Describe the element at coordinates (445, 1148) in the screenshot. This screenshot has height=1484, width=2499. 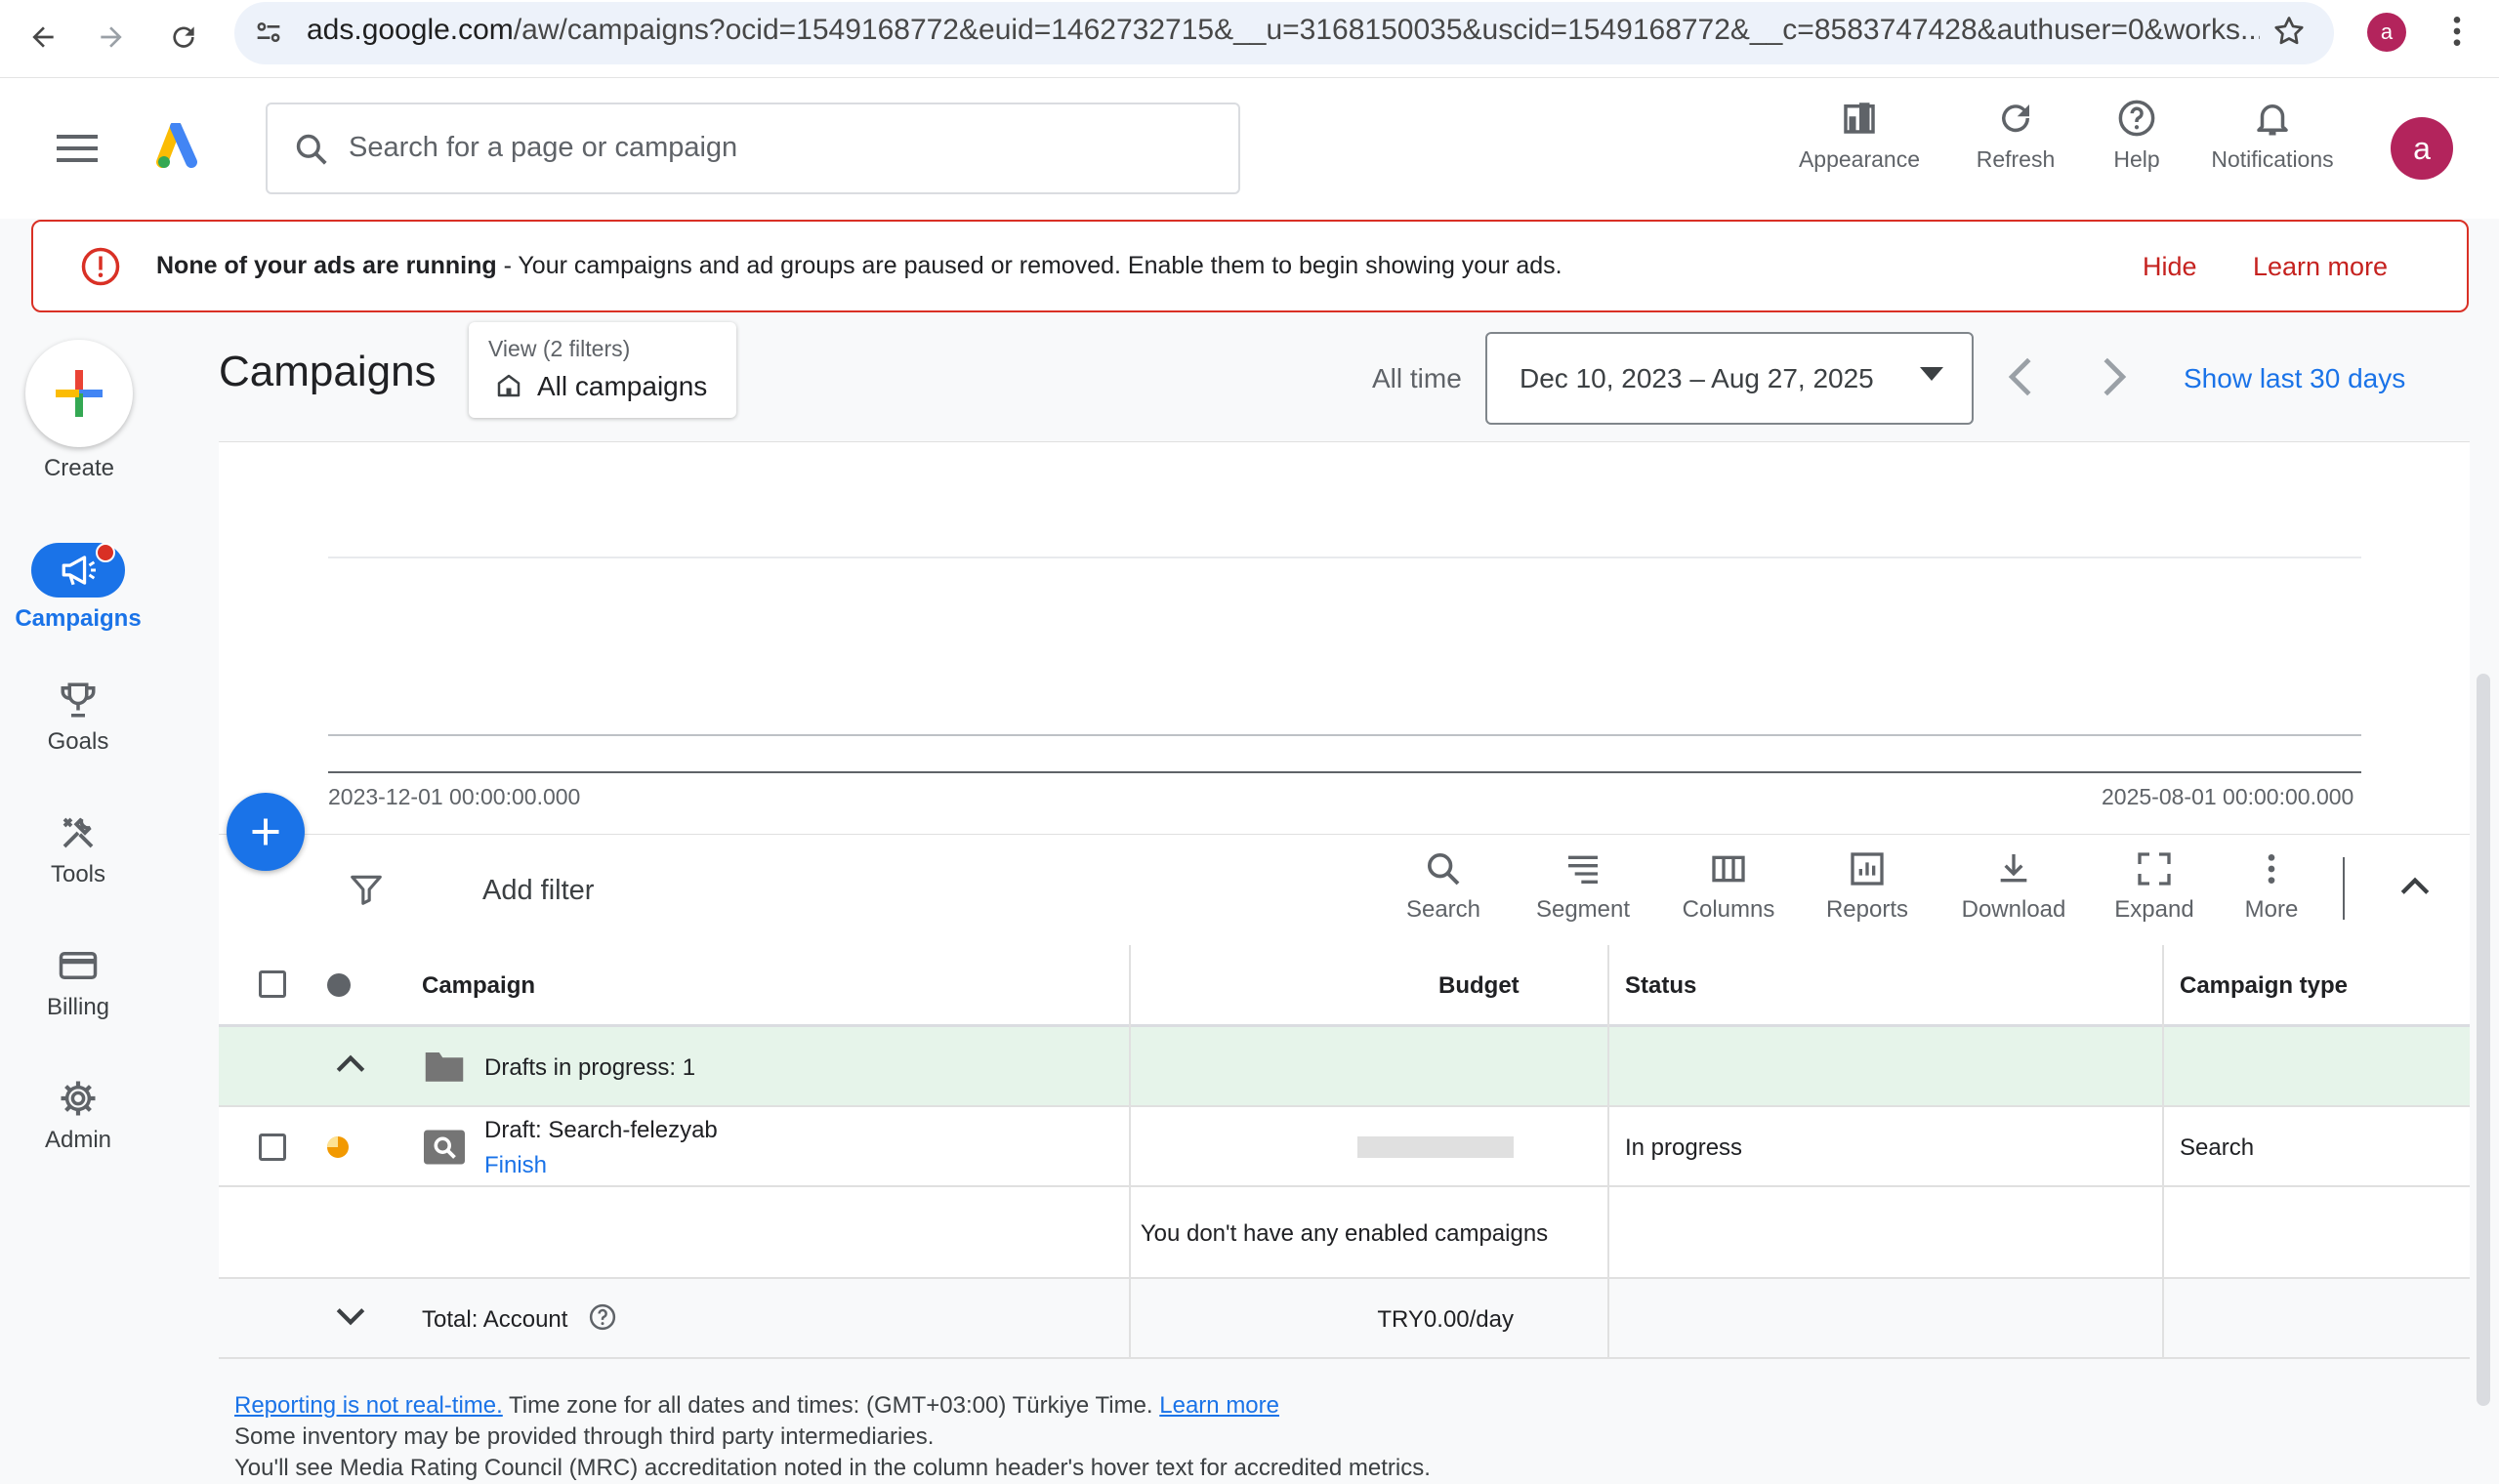
I see `search-campaign-icon` at that location.